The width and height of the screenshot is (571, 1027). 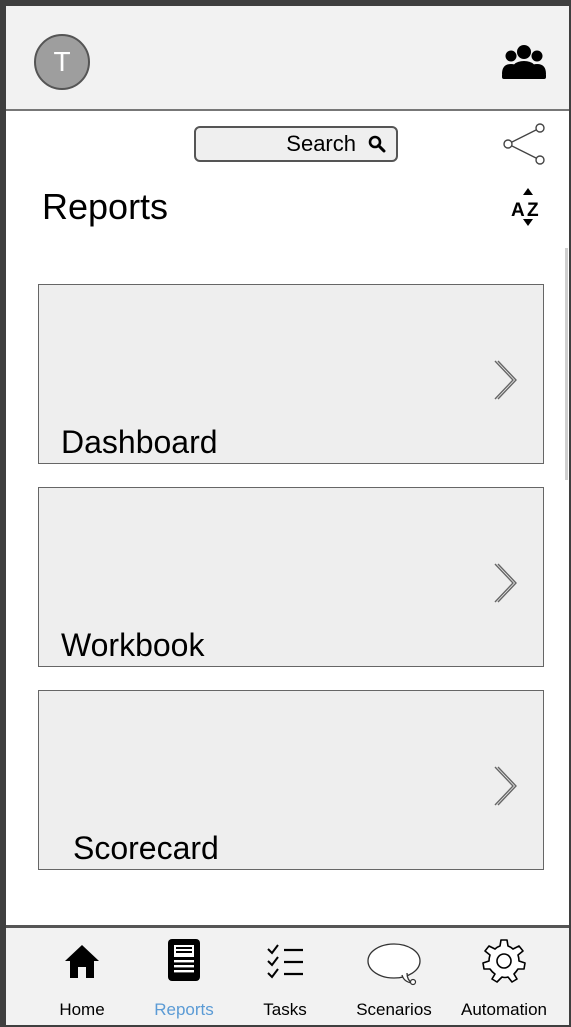 What do you see at coordinates (139, 442) in the screenshot?
I see `card-label: Dashboard` at bounding box center [139, 442].